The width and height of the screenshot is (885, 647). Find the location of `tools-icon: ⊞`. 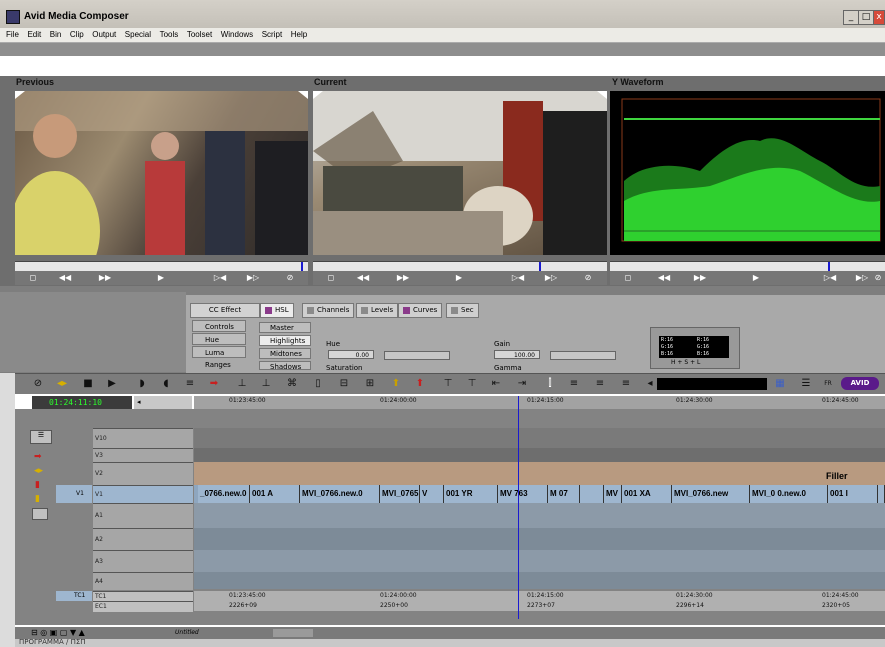

tools-icon: ⊞ is located at coordinates (370, 384).